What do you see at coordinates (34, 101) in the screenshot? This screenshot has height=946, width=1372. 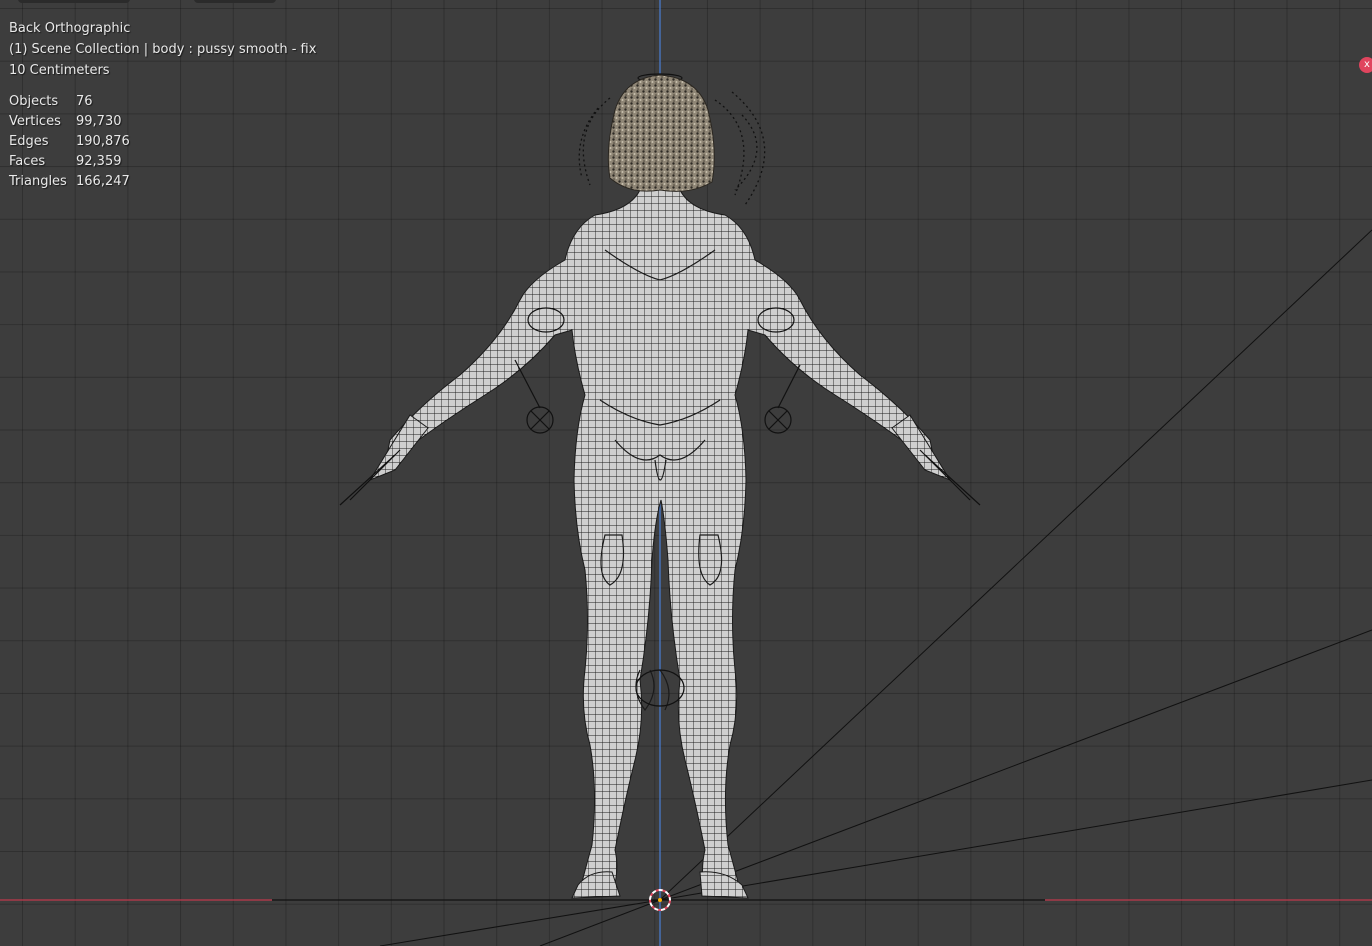 I see `stat-label: Objects` at bounding box center [34, 101].